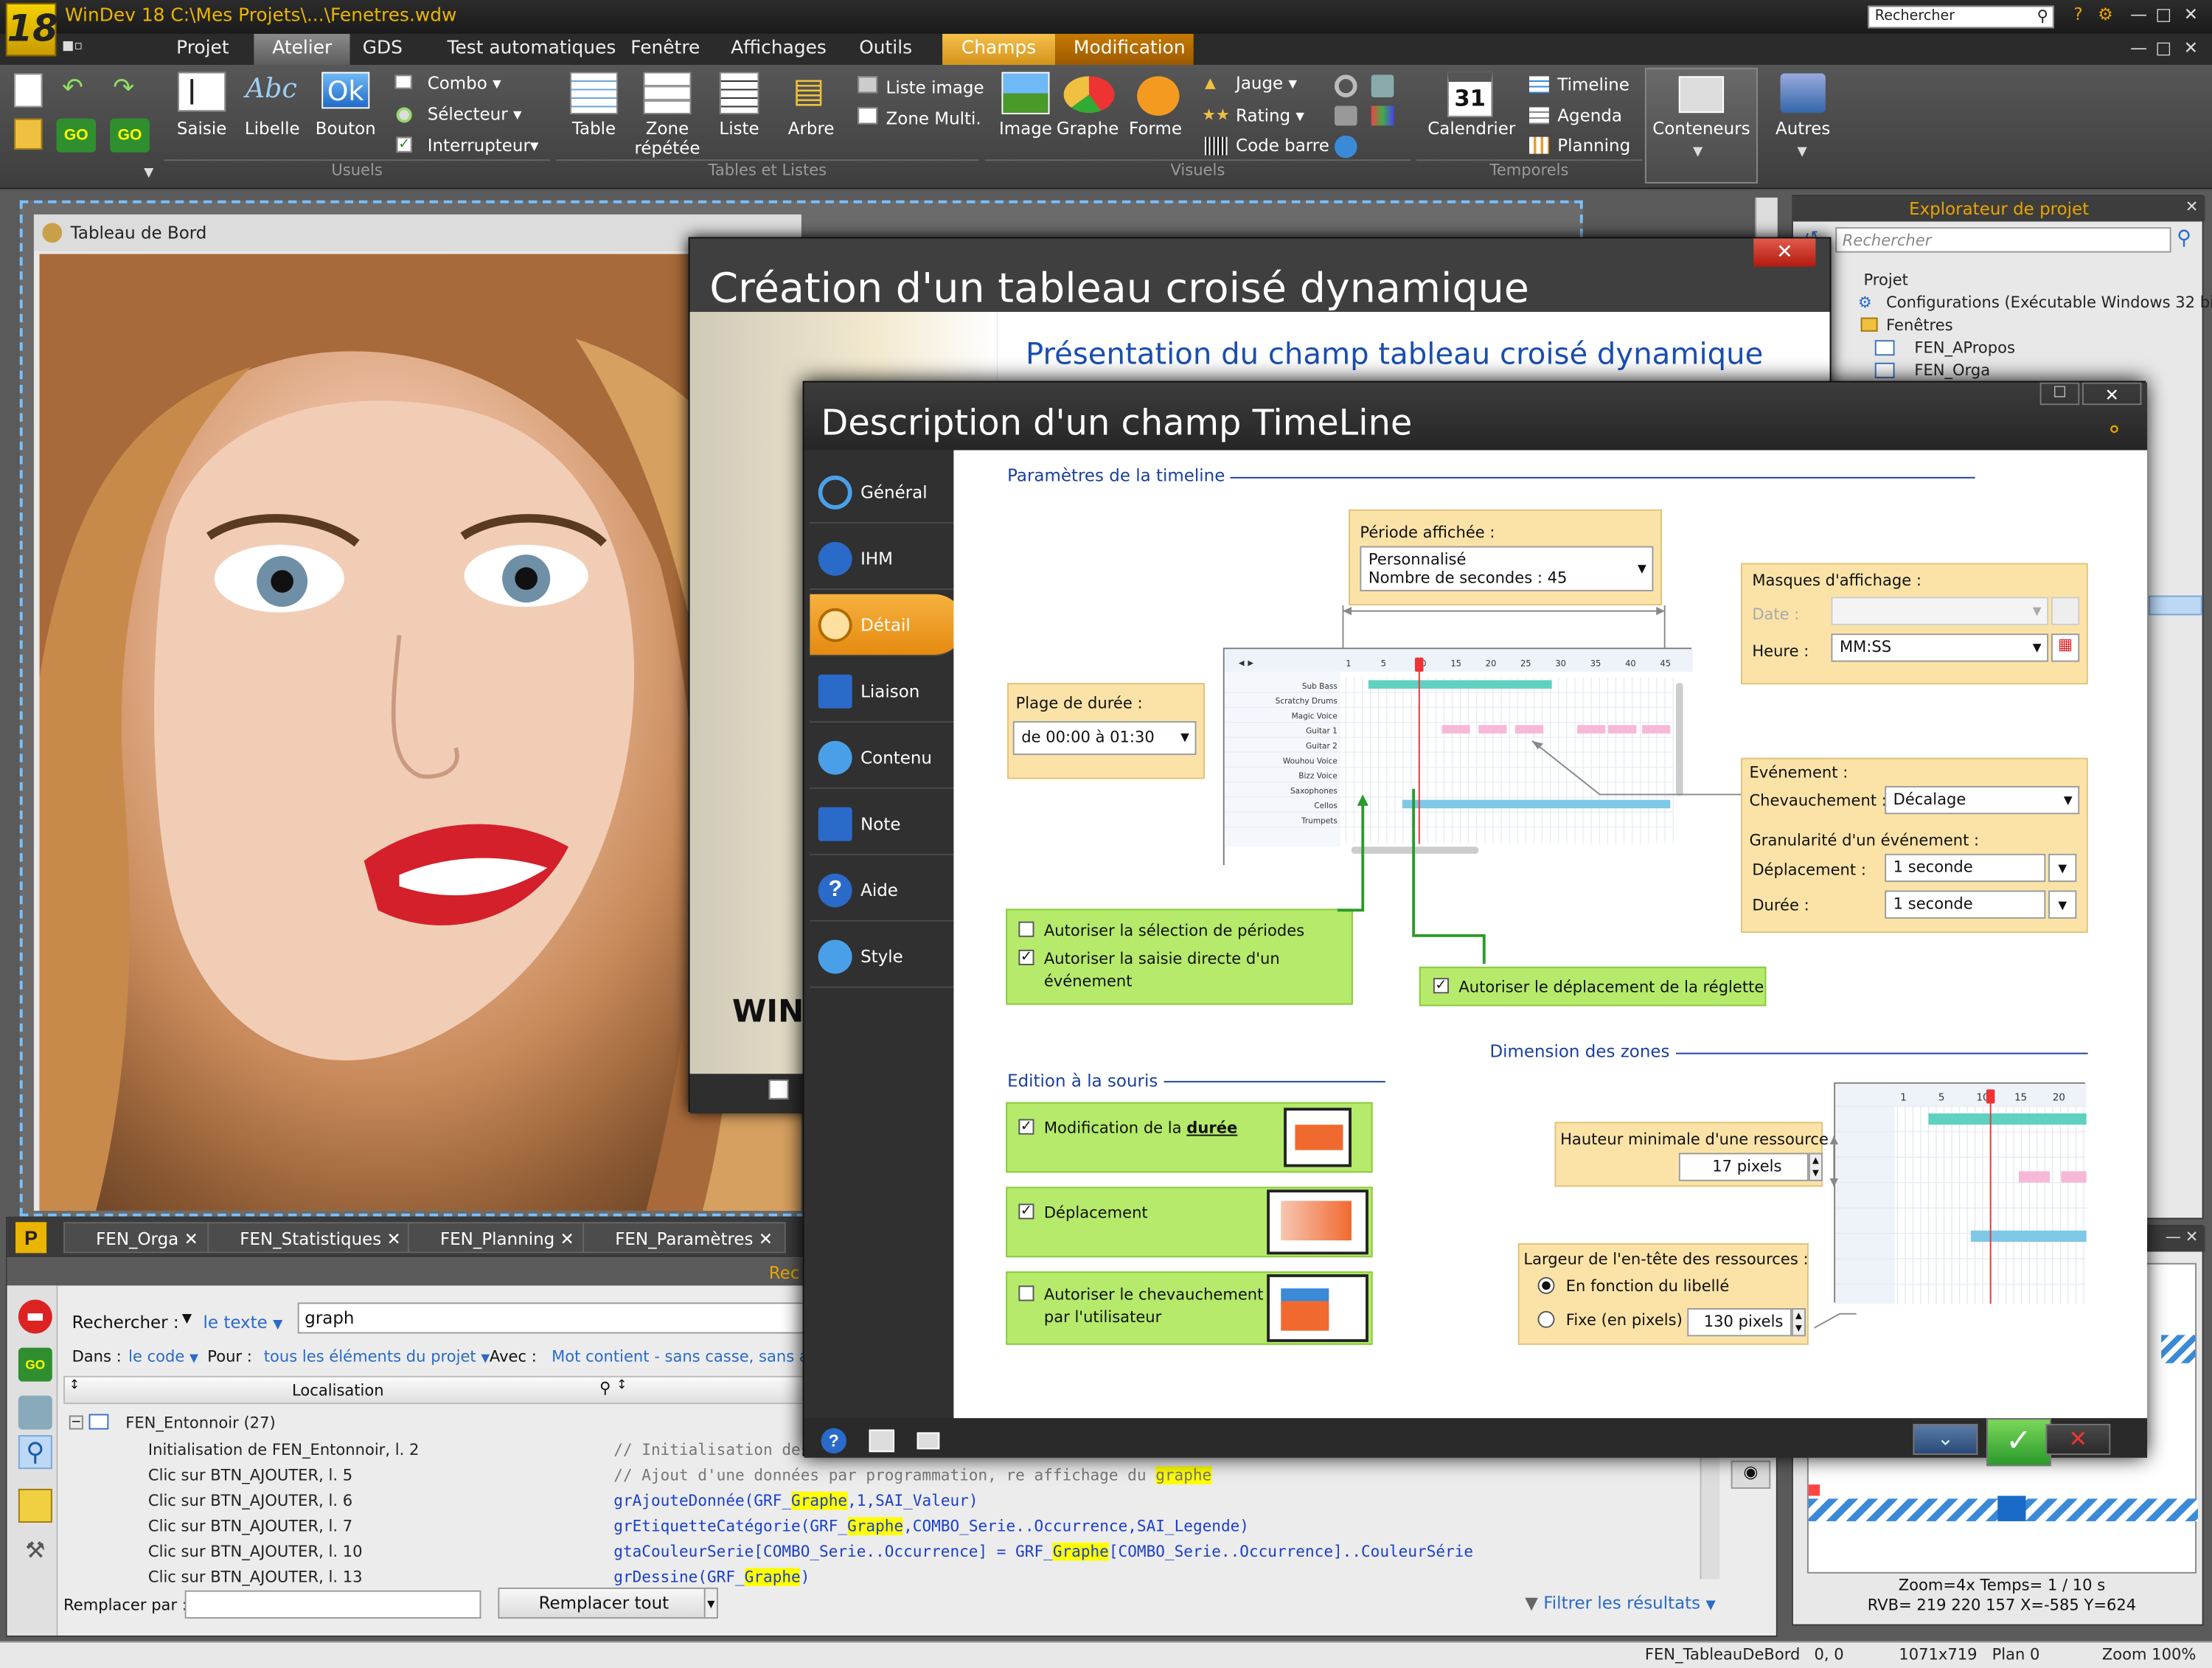 The width and height of the screenshot is (2212, 1668). I want to click on deplacement-combo: 1 seconde, so click(1965, 868).